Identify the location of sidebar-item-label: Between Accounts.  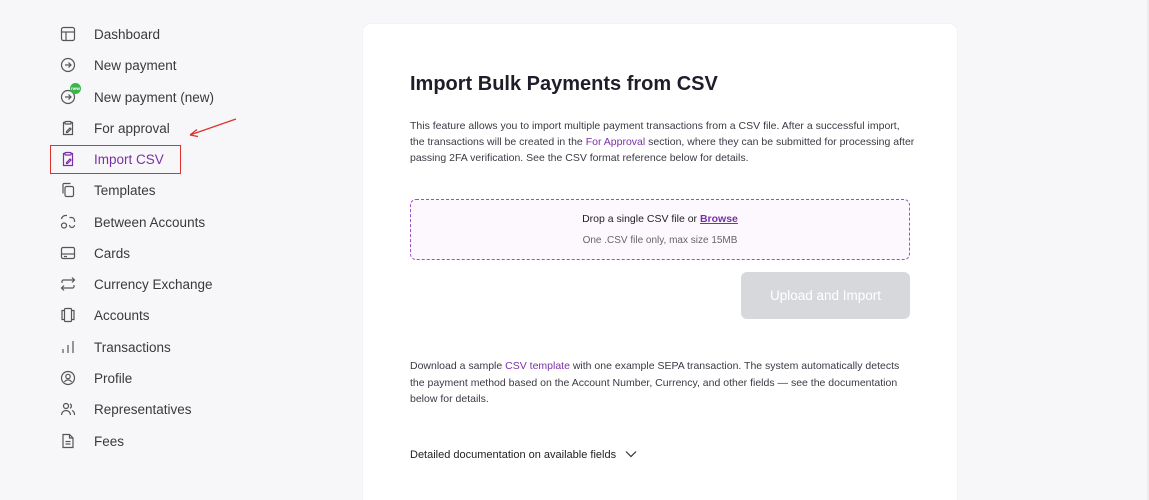
(150, 222).